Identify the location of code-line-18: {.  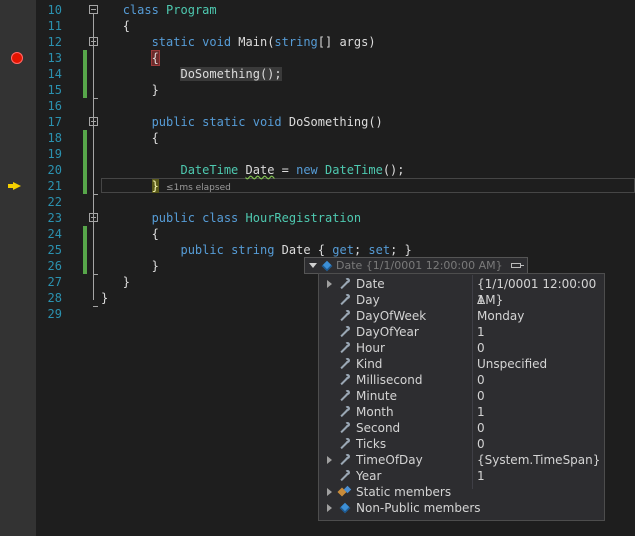
(130, 138).